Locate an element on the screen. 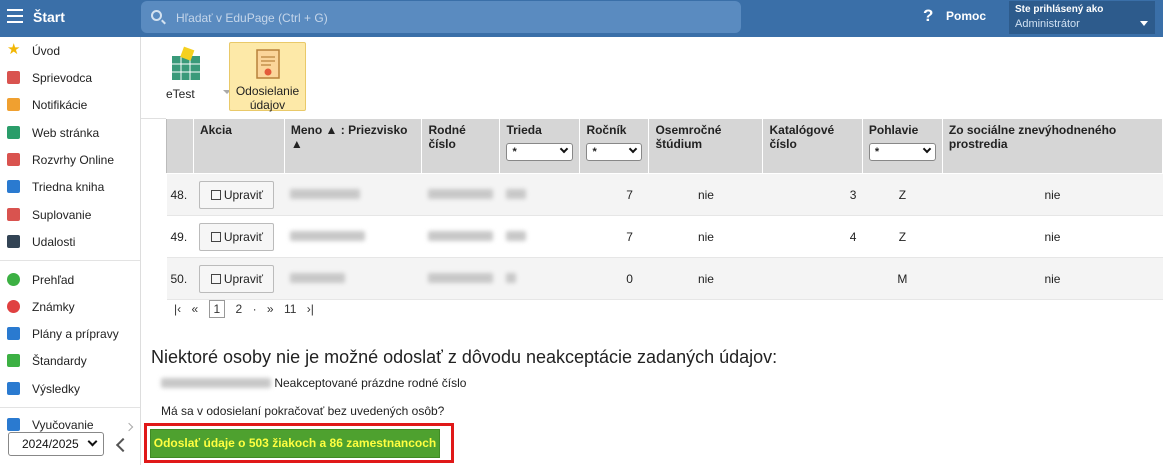 The image size is (1163, 465). sidebar-item-label: Prehľad is located at coordinates (53, 280).